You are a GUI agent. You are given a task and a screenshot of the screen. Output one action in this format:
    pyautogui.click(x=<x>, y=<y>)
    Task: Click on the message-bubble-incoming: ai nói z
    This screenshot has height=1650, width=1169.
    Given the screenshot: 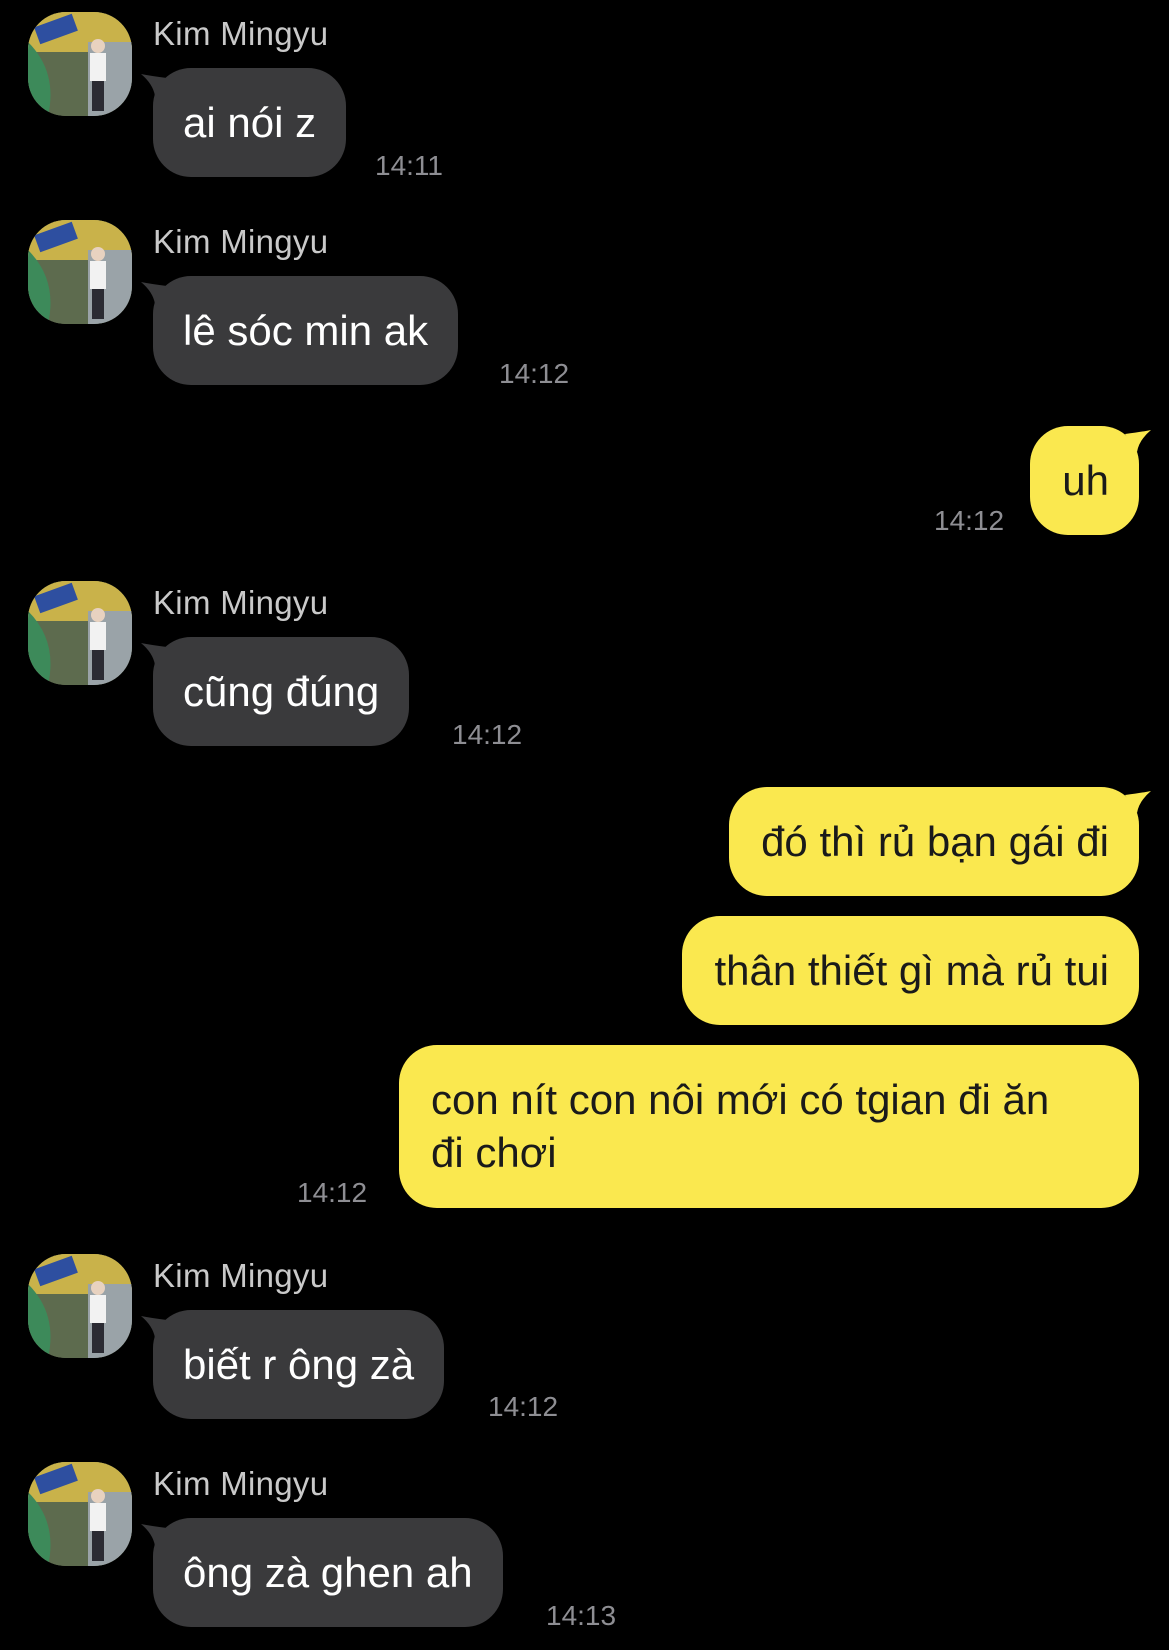 What is the action you would take?
    pyautogui.click(x=244, y=122)
    